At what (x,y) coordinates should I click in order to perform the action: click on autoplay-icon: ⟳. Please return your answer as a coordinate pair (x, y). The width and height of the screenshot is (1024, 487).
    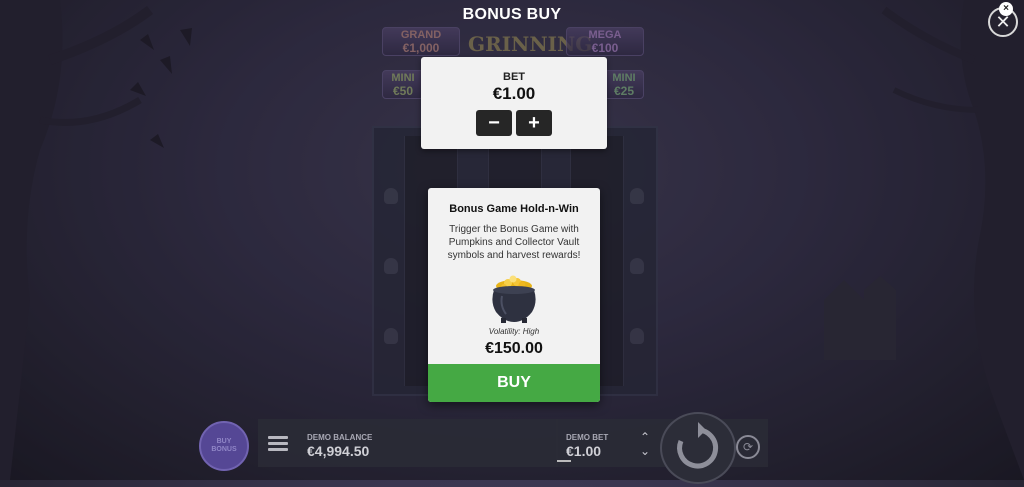
    Looking at the image, I should click on (748, 447).